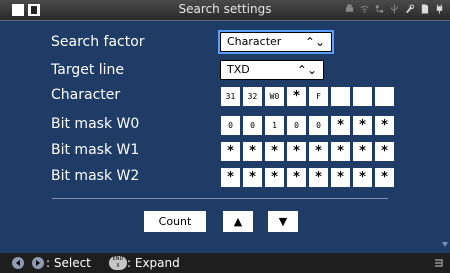 This screenshot has width=450, height=273. Describe the element at coordinates (175, 221) in the screenshot. I see `count-button: Count` at that location.